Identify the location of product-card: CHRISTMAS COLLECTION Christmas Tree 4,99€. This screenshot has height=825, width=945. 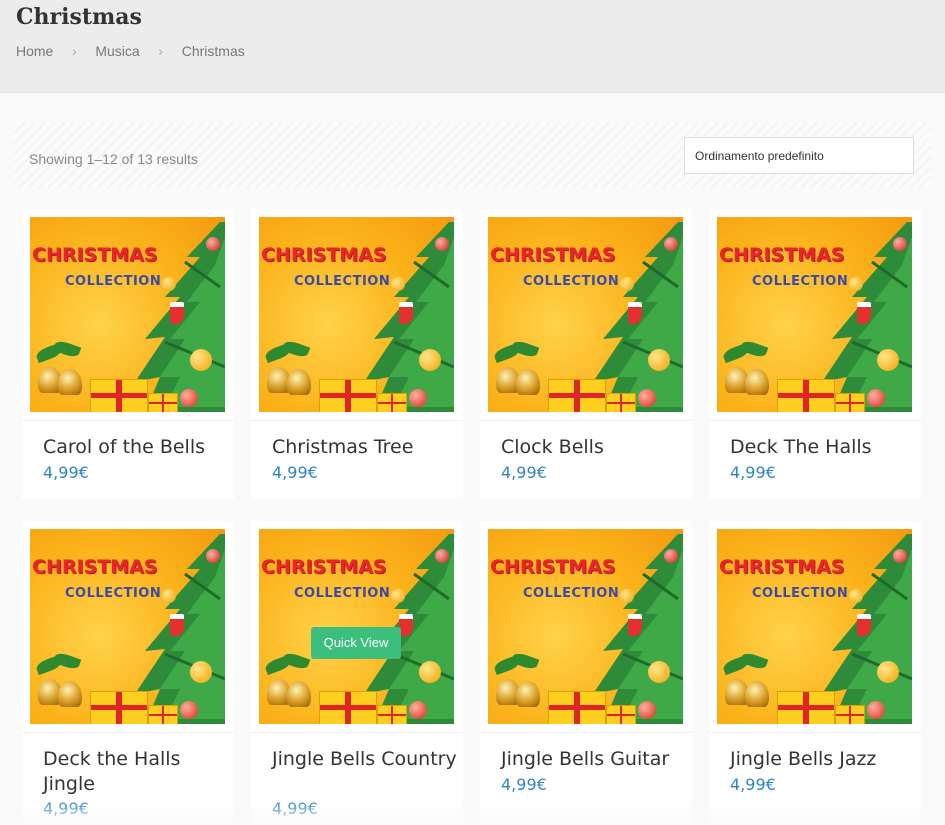
(357, 354).